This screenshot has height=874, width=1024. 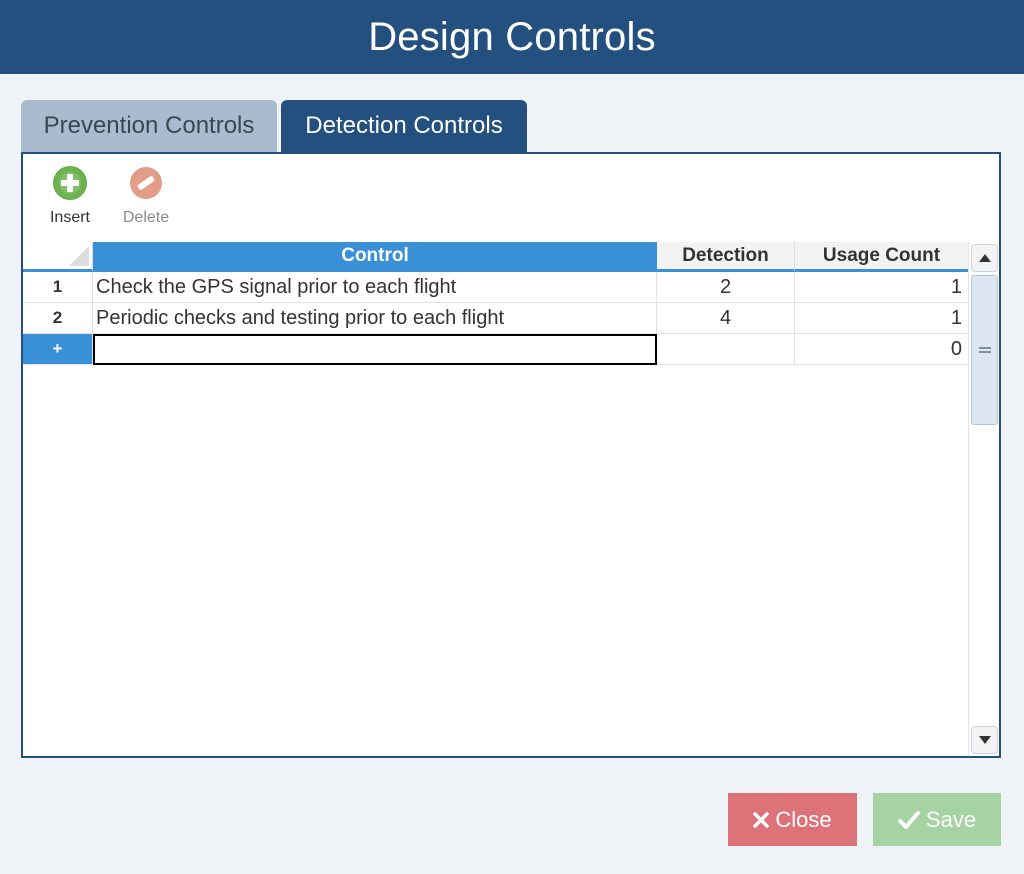 I want to click on row-number: 1, so click(x=58, y=287).